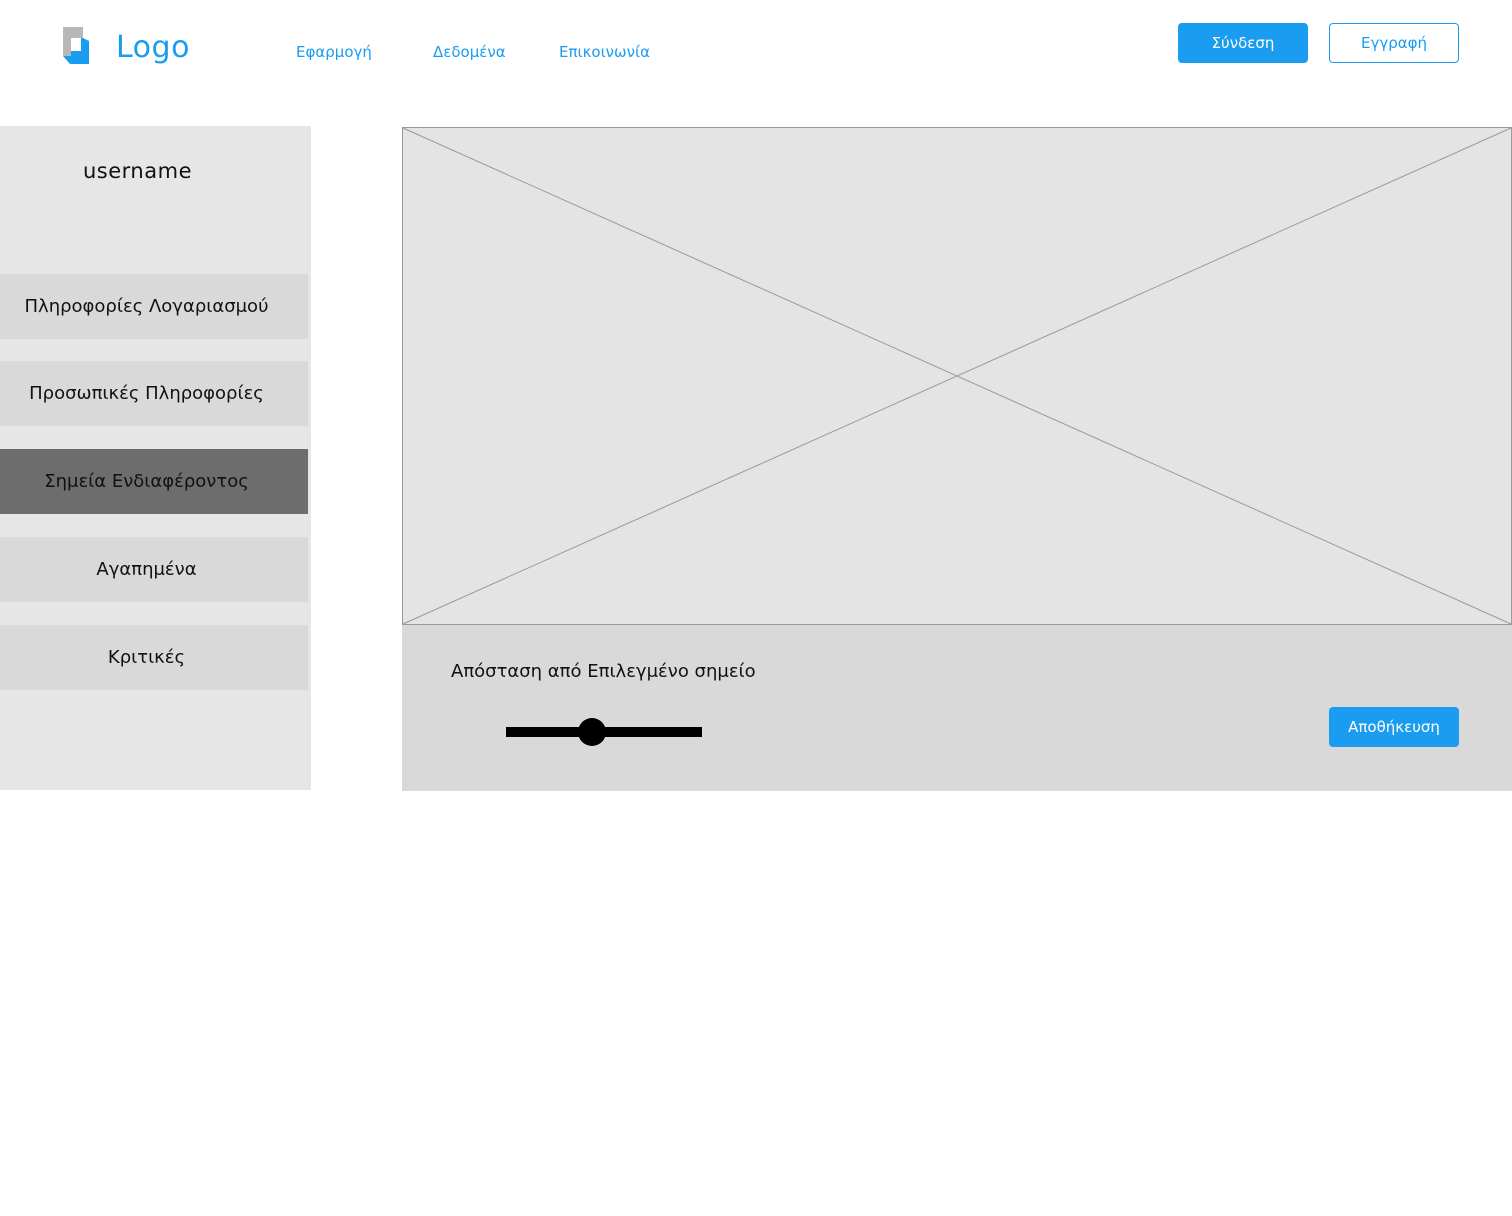 The width and height of the screenshot is (1512, 1216). What do you see at coordinates (469, 52) in the screenshot?
I see `nav-link-data: Δεδομένα` at bounding box center [469, 52].